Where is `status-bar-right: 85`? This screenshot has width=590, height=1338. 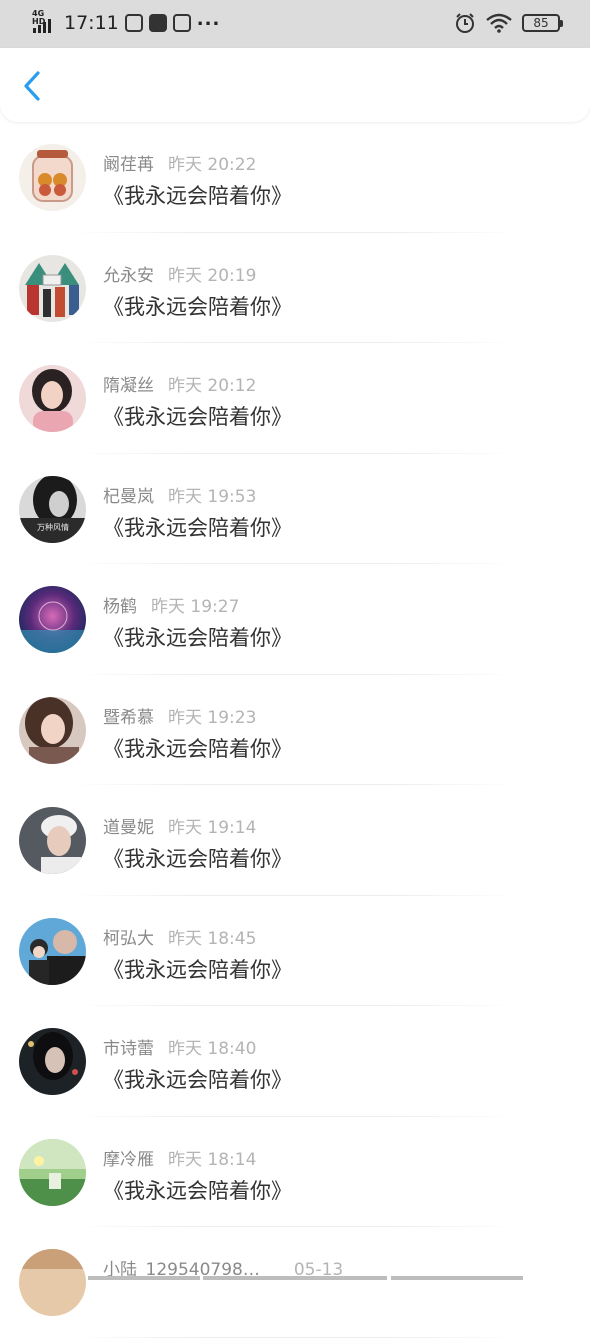
status-bar-right: 85 is located at coordinates (508, 23).